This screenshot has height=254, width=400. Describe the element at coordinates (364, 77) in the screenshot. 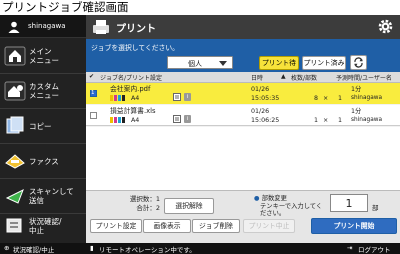

I see `column-schedule-user: 予測時間/ユーザー名` at that location.